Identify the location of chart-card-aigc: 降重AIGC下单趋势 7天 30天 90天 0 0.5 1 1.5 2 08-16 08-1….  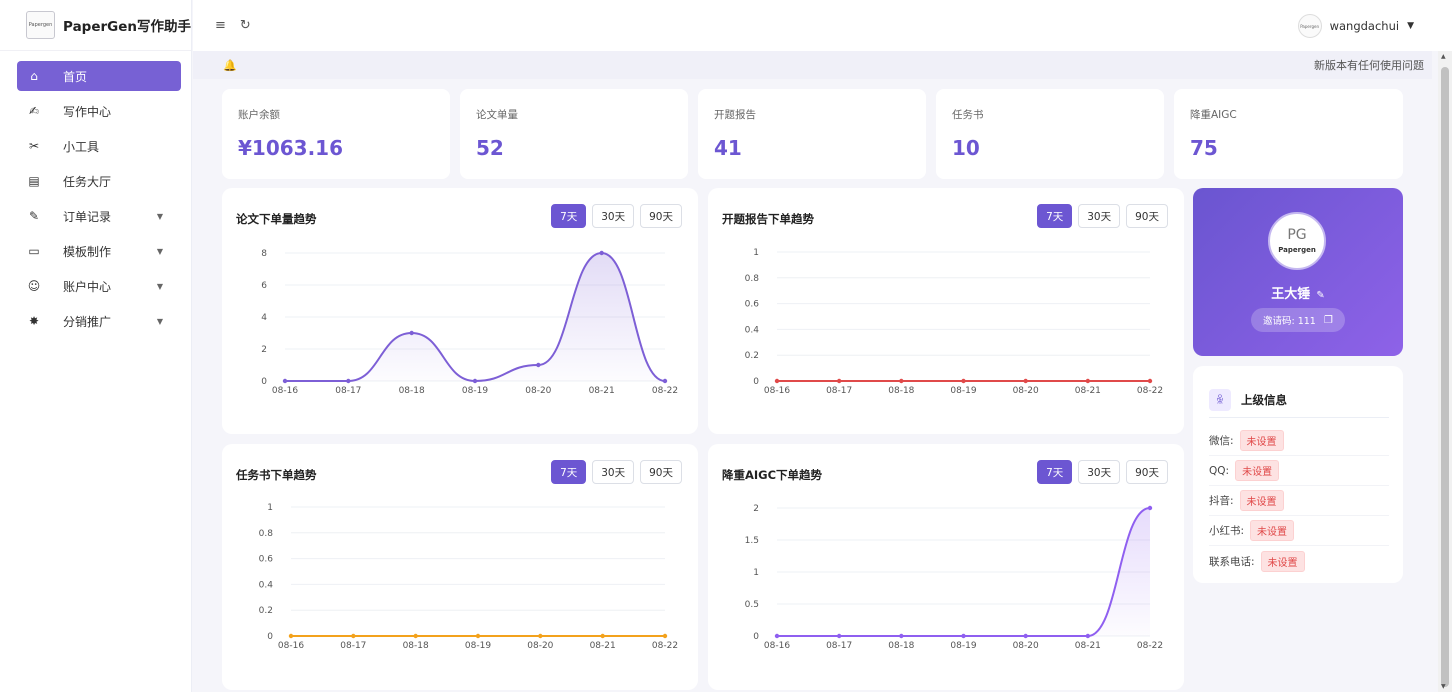
(946, 567).